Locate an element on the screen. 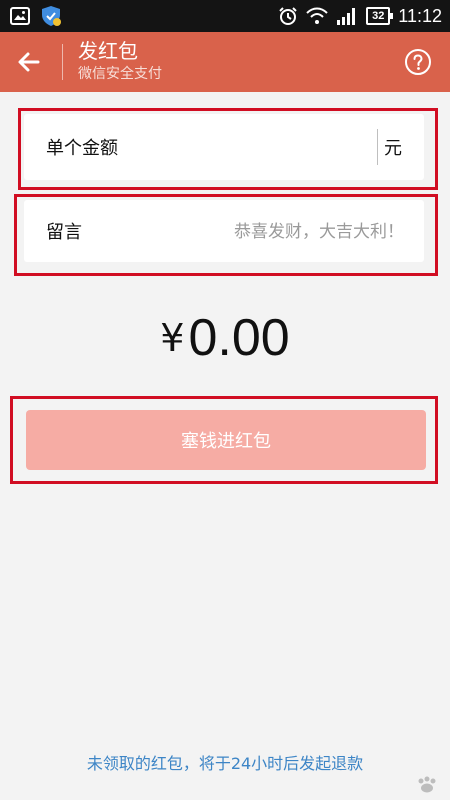 The width and height of the screenshot is (450, 800). status-time: 11:12 is located at coordinates (420, 16).